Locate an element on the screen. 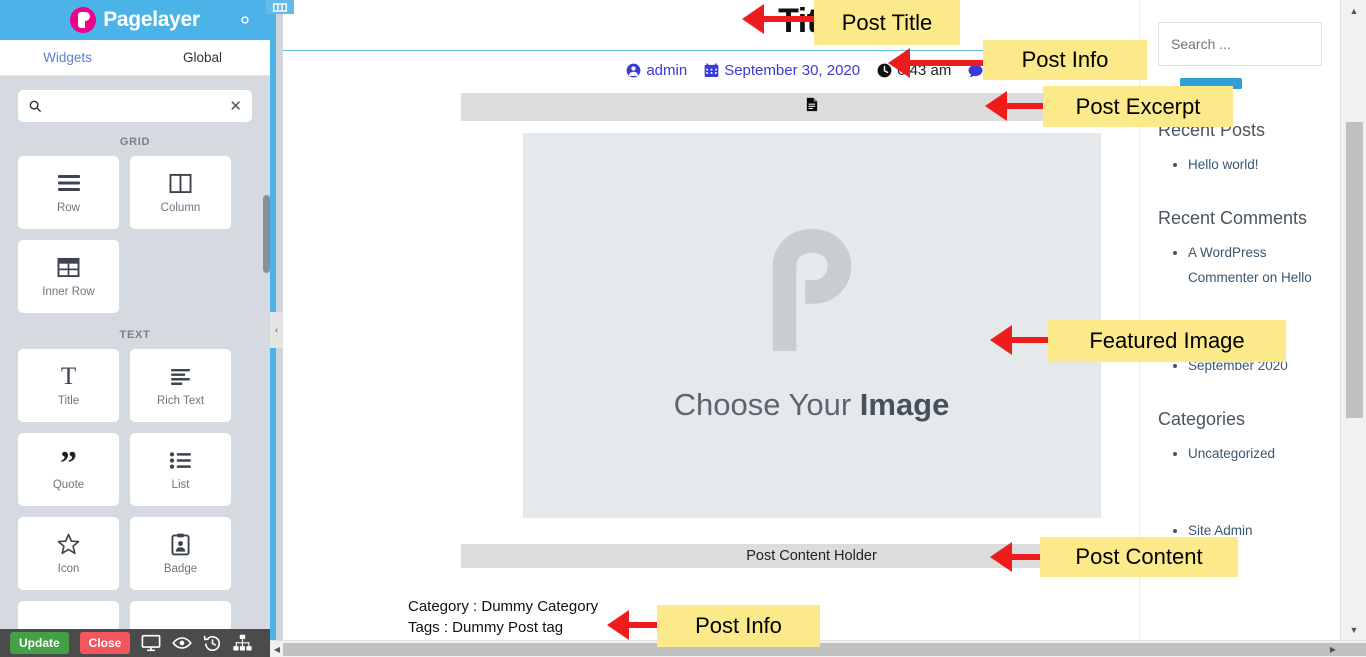  post-author-label: admin is located at coordinates (667, 70).